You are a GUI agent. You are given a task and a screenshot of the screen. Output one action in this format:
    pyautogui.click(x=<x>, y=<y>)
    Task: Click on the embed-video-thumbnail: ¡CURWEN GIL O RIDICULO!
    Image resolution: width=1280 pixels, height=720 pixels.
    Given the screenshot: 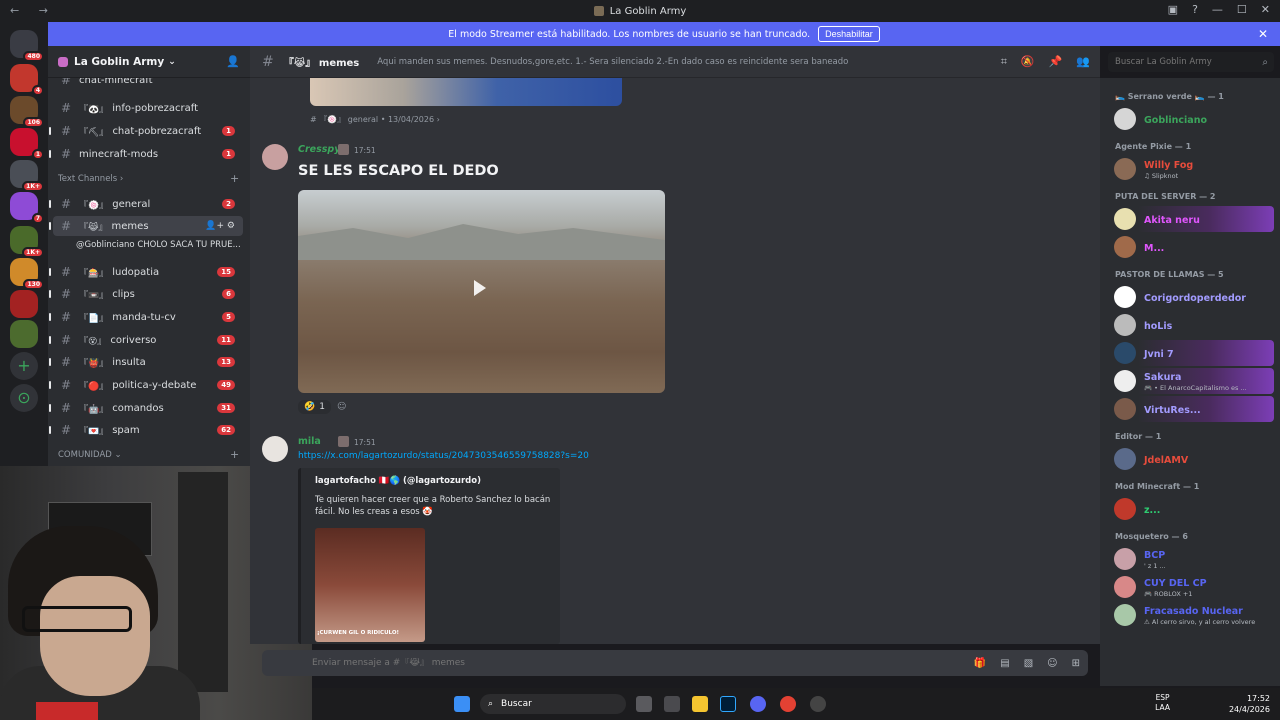 What is the action you would take?
    pyautogui.click(x=370, y=585)
    